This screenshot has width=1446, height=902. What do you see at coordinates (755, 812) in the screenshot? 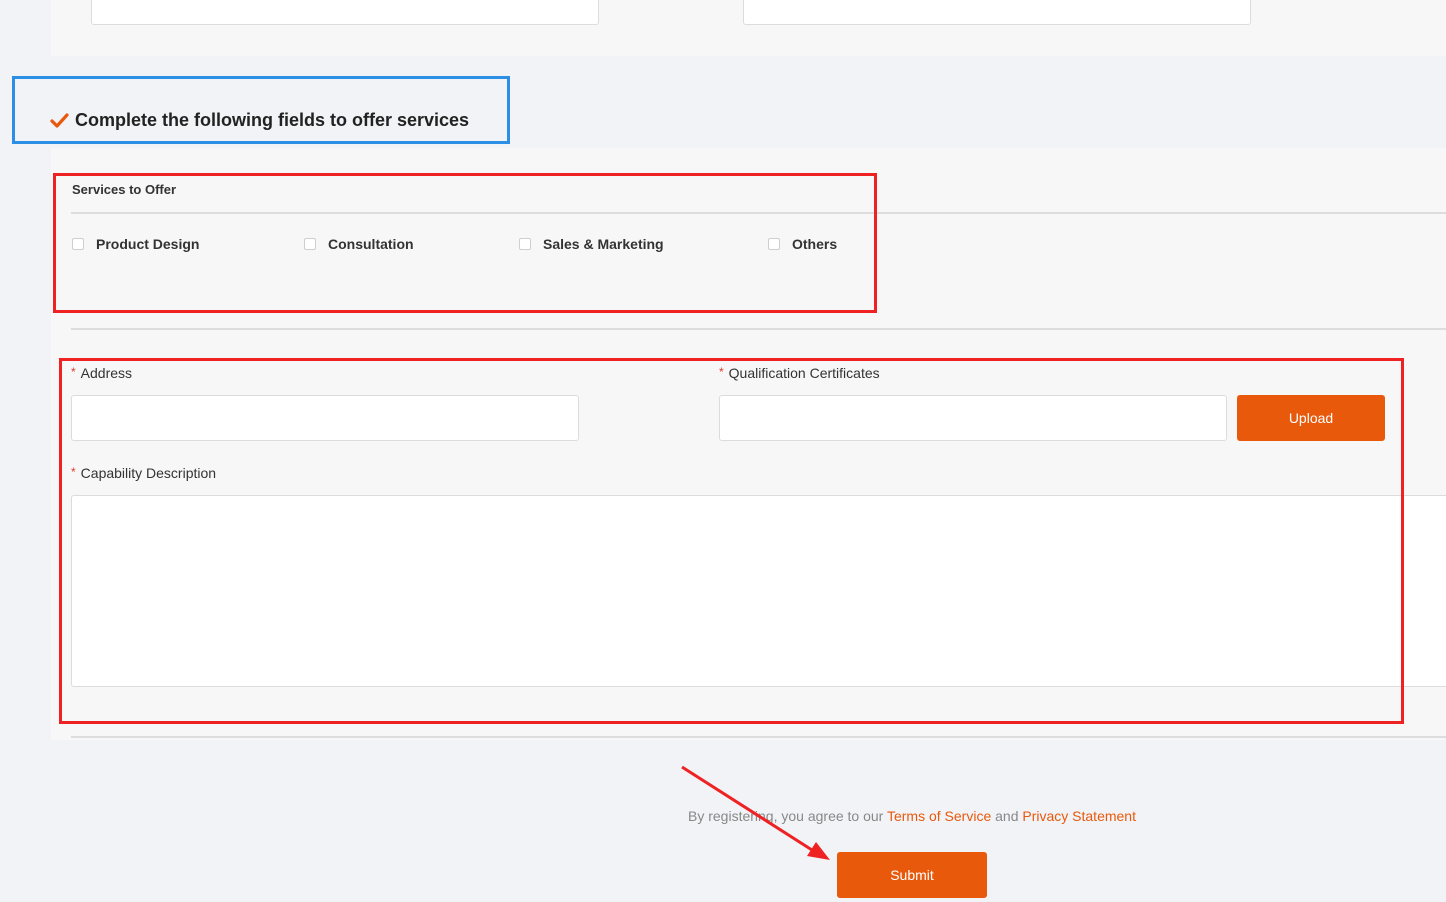
I see `annotation-arrow-icon` at bounding box center [755, 812].